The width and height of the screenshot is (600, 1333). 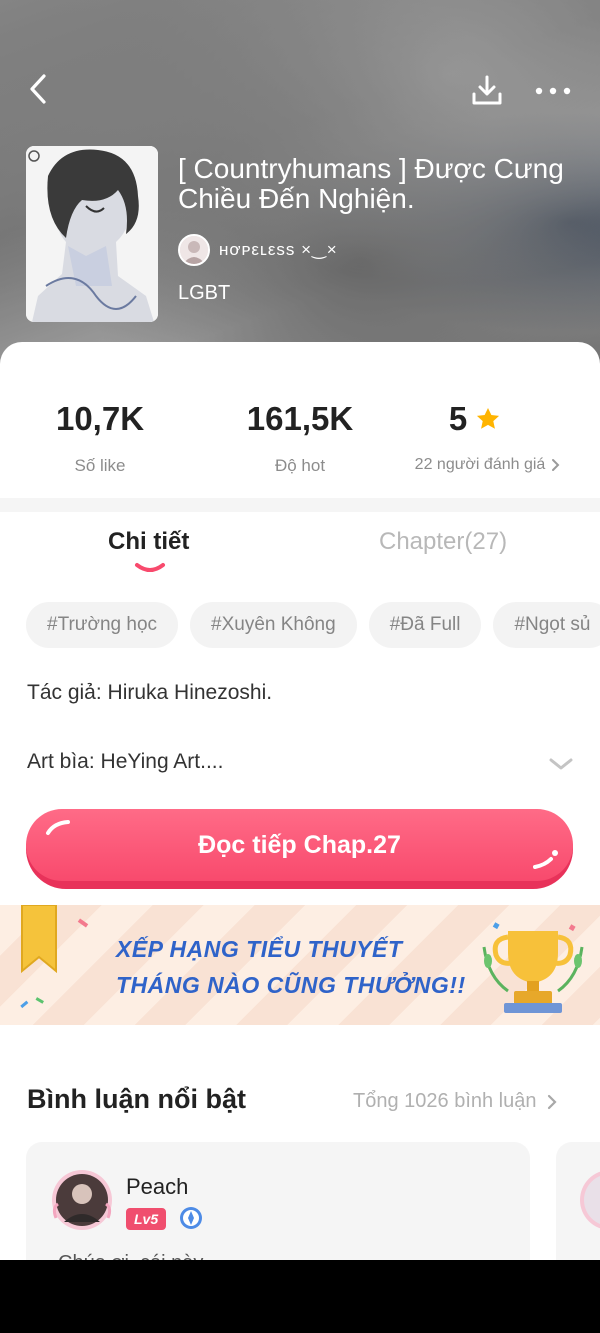 What do you see at coordinates (533, 967) in the screenshot?
I see `trophy-icon` at bounding box center [533, 967].